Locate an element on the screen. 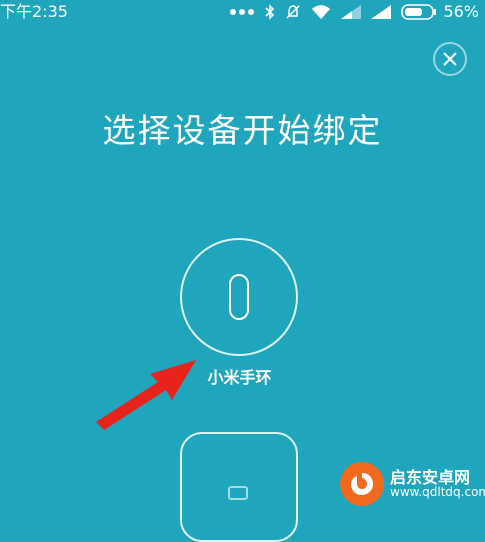 The width and height of the screenshot is (485, 542). page-title: 选择设备开始绑定 is located at coordinates (242, 130).